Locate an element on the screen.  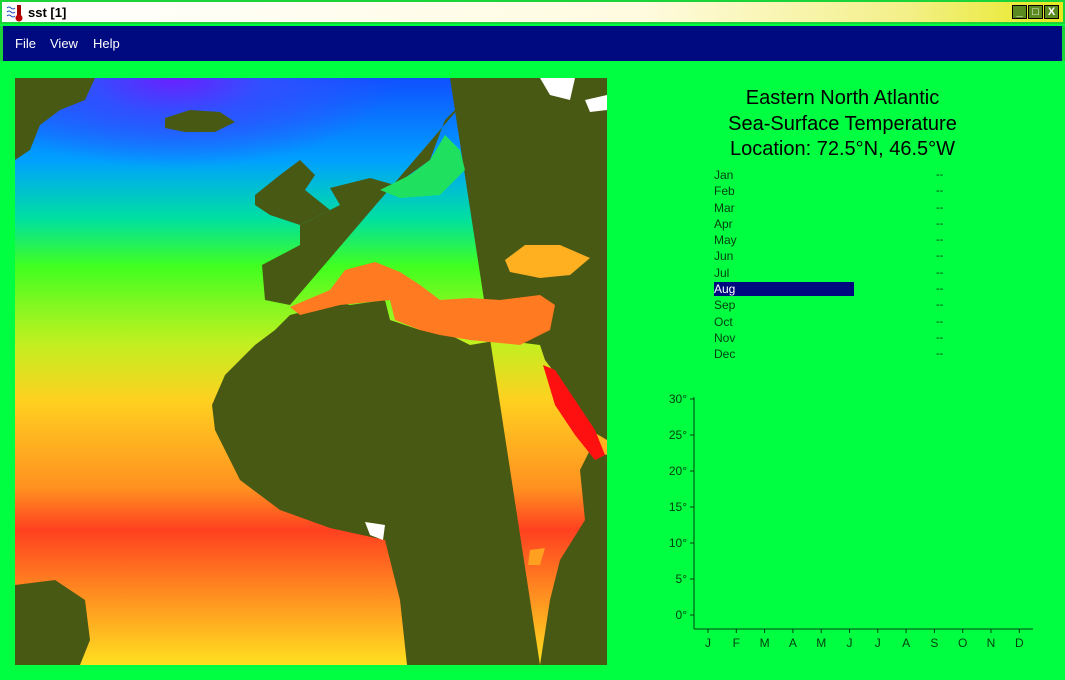
menu-file: File is located at coordinates (25, 43).